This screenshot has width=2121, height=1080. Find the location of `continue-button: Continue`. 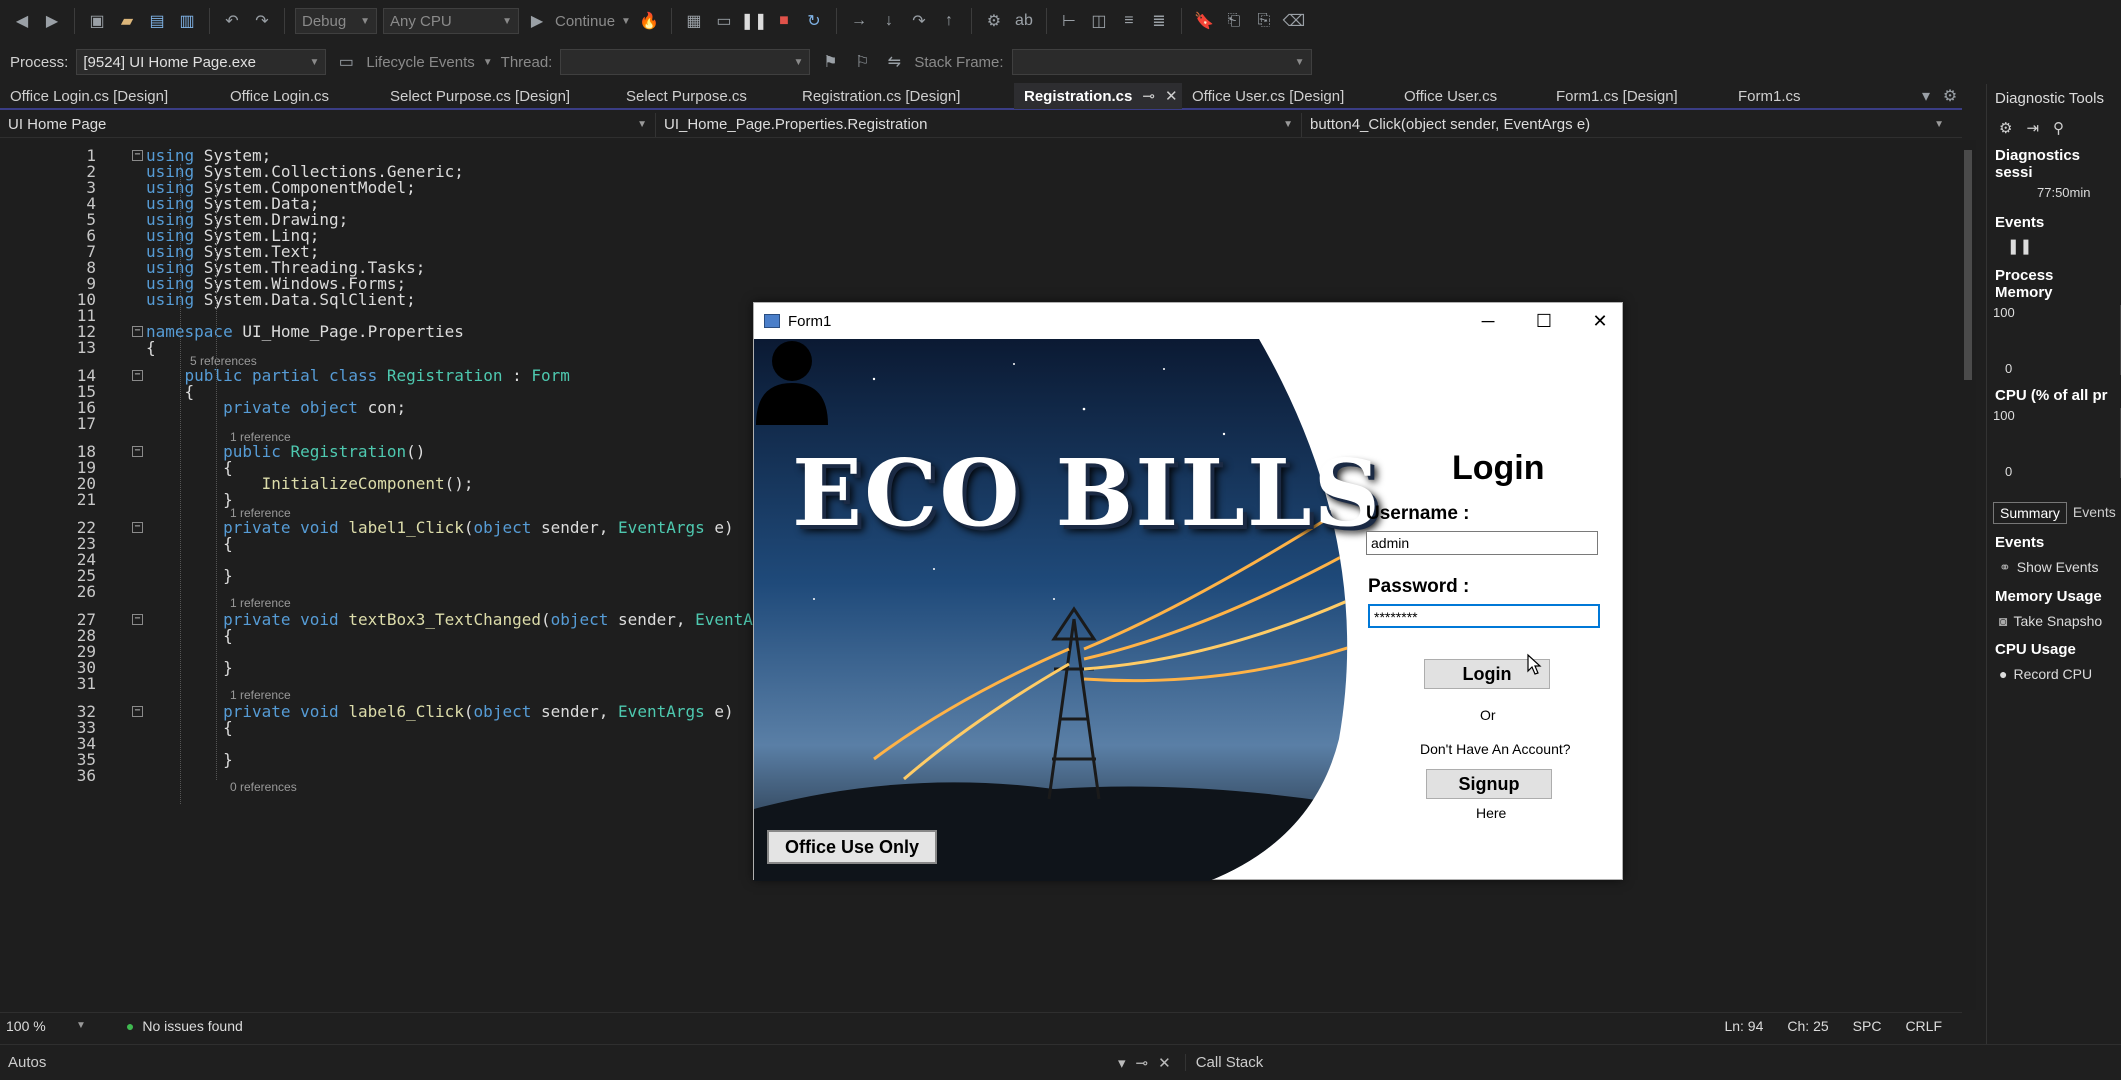

continue-button: Continue is located at coordinates (585, 21).